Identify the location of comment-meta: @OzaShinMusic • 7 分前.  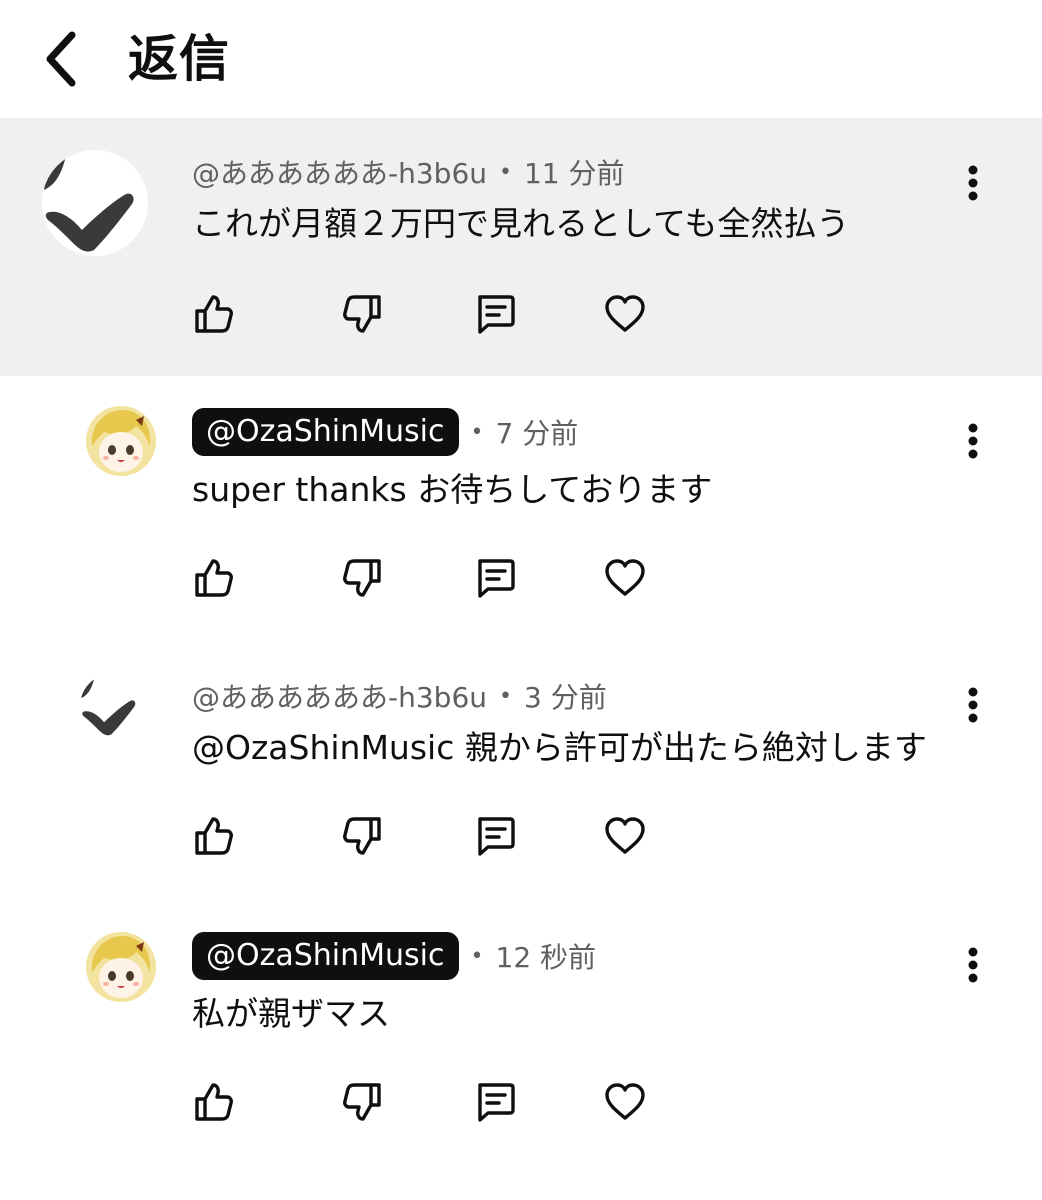
(385, 432).